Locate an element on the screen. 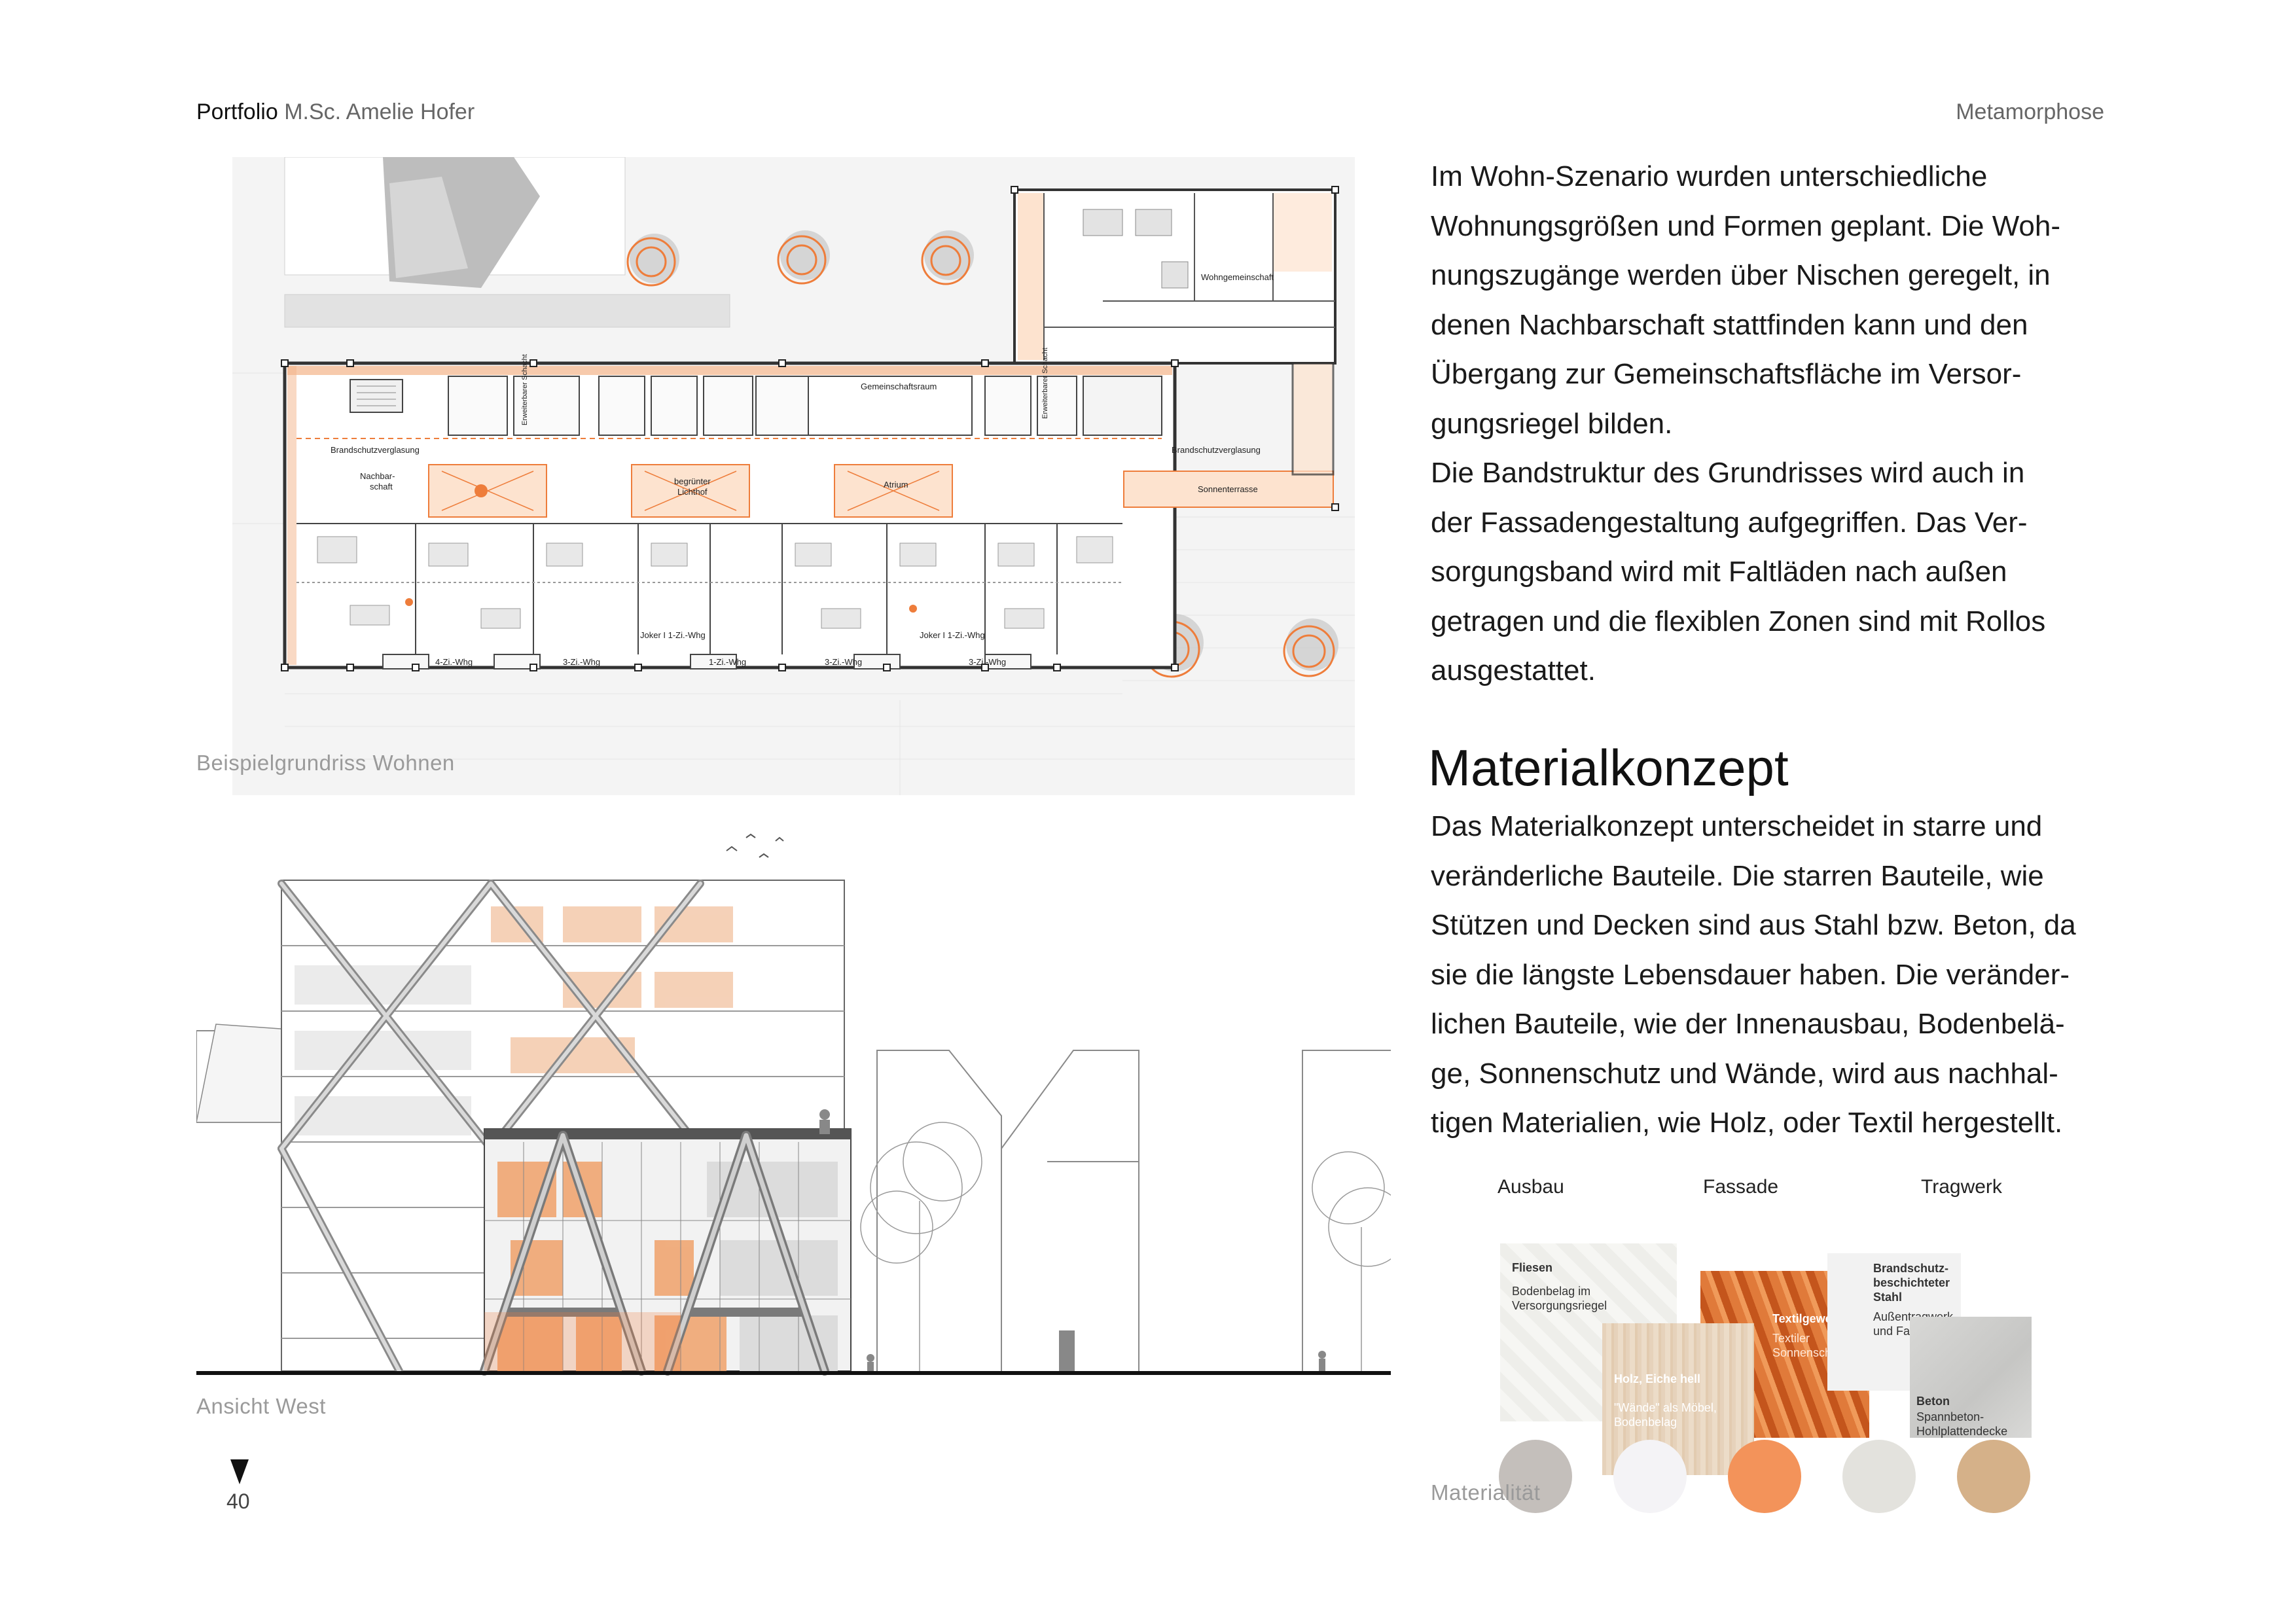 The height and width of the screenshot is (1623, 2296). label-unit-1zi: 1-Zi.-Whg is located at coordinates (727, 662).